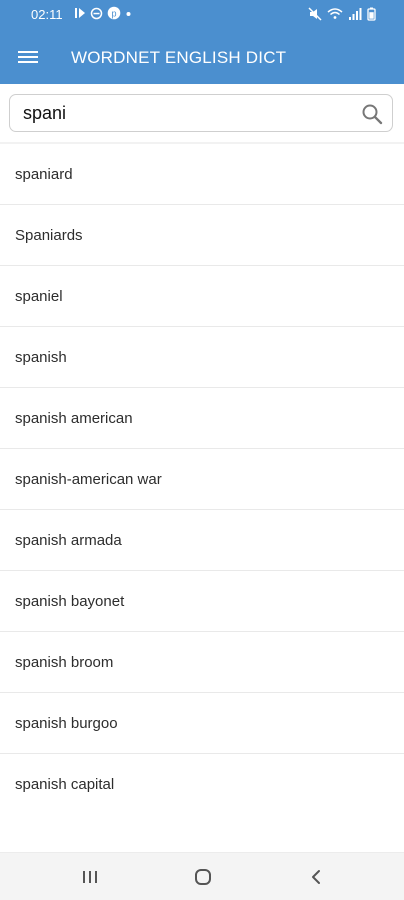 This screenshot has height=900, width=404. Describe the element at coordinates (96, 13) in the screenshot. I see `circle-minus-icon` at that location.